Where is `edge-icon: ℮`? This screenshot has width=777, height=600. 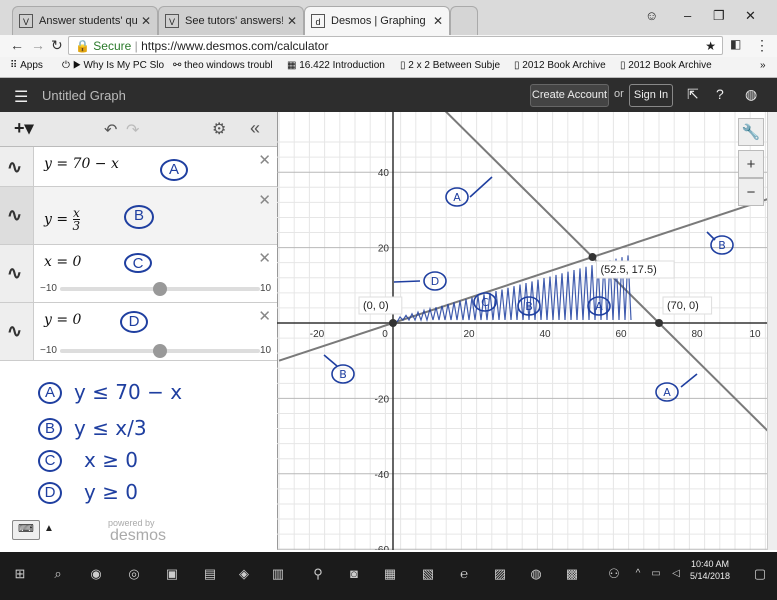
edge-icon: ℮ is located at coordinates (464, 574).